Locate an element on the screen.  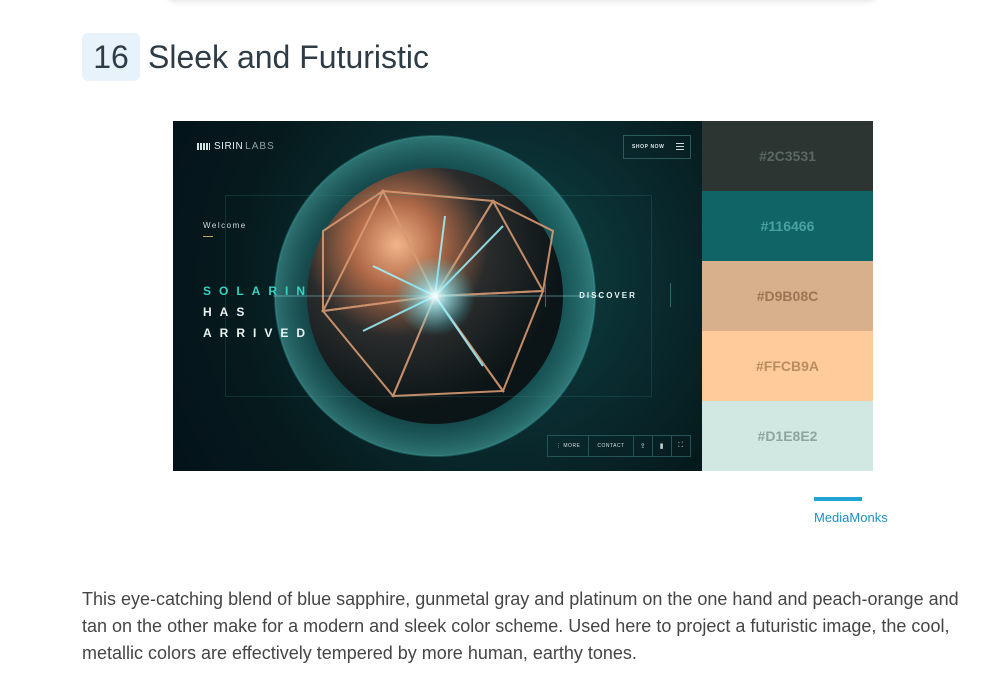
contact-link: CONTACT is located at coordinates (611, 446).